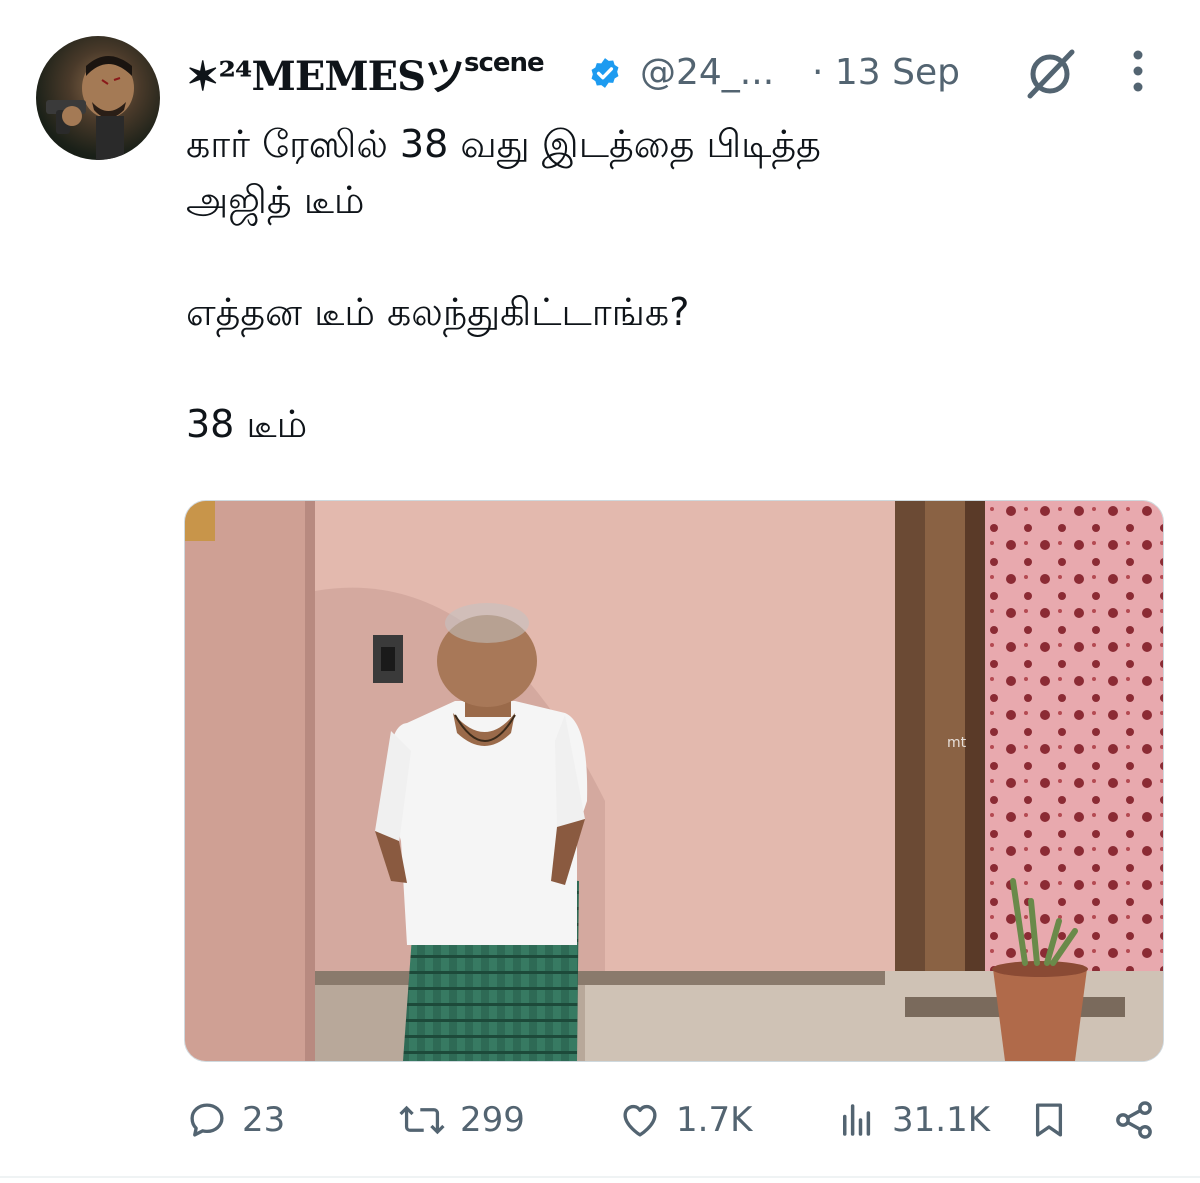 The width and height of the screenshot is (1200, 1183). I want to click on views-button: 31.1K, so click(913, 1120).